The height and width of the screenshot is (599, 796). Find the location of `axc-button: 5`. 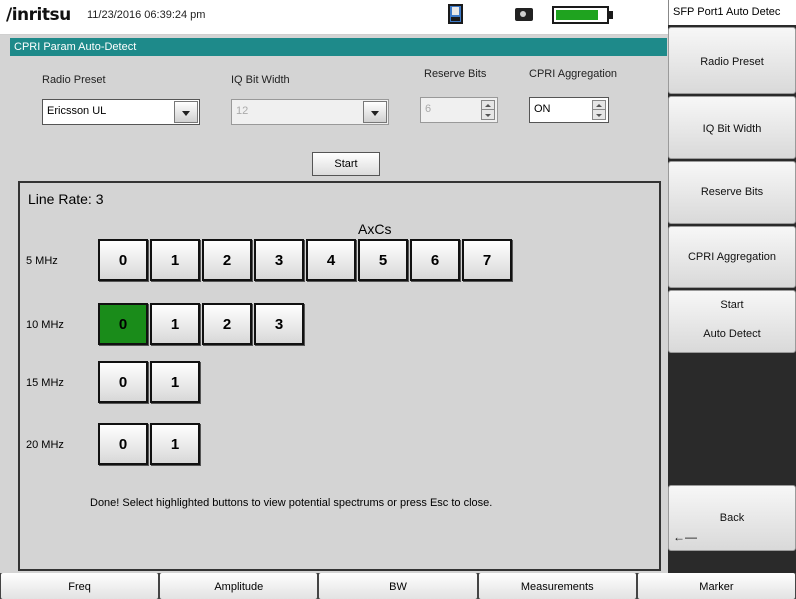

axc-button: 5 is located at coordinates (383, 260).